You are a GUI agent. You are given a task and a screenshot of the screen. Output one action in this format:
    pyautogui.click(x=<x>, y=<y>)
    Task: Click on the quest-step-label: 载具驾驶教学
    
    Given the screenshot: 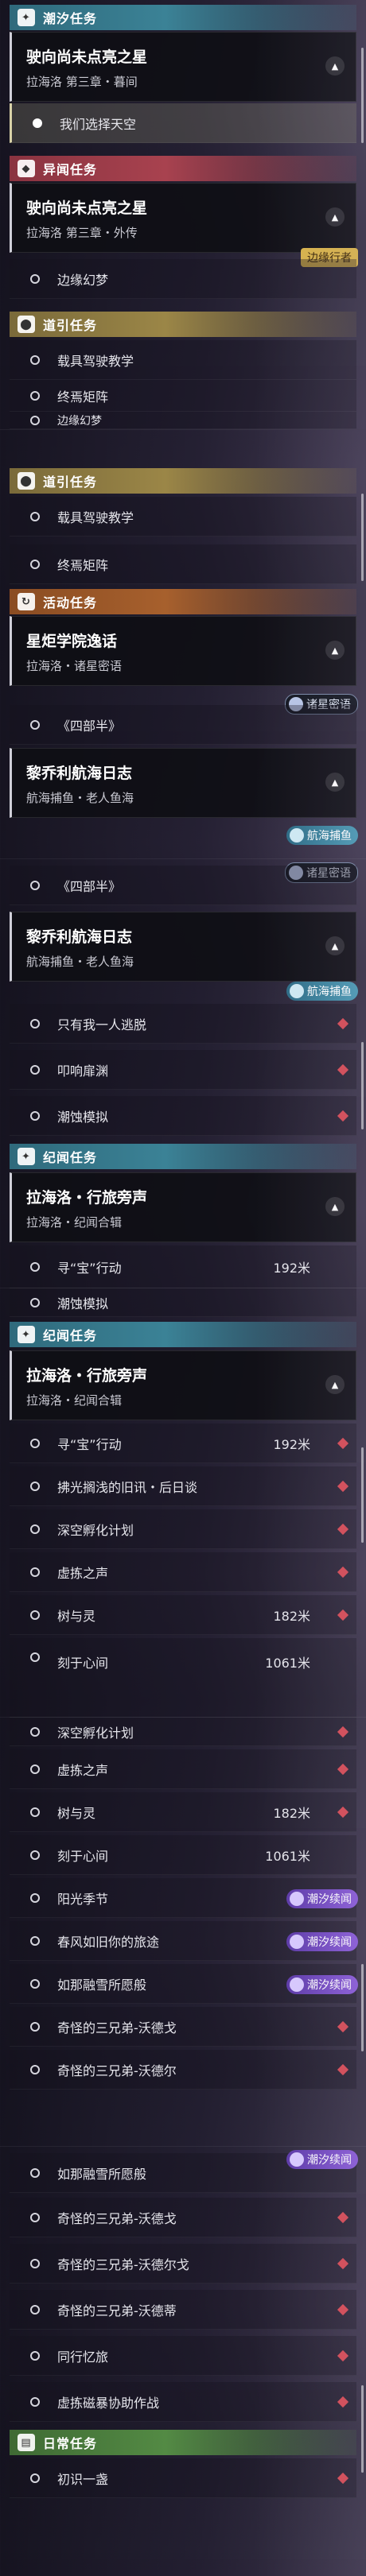 What is the action you would take?
    pyautogui.click(x=95, y=361)
    